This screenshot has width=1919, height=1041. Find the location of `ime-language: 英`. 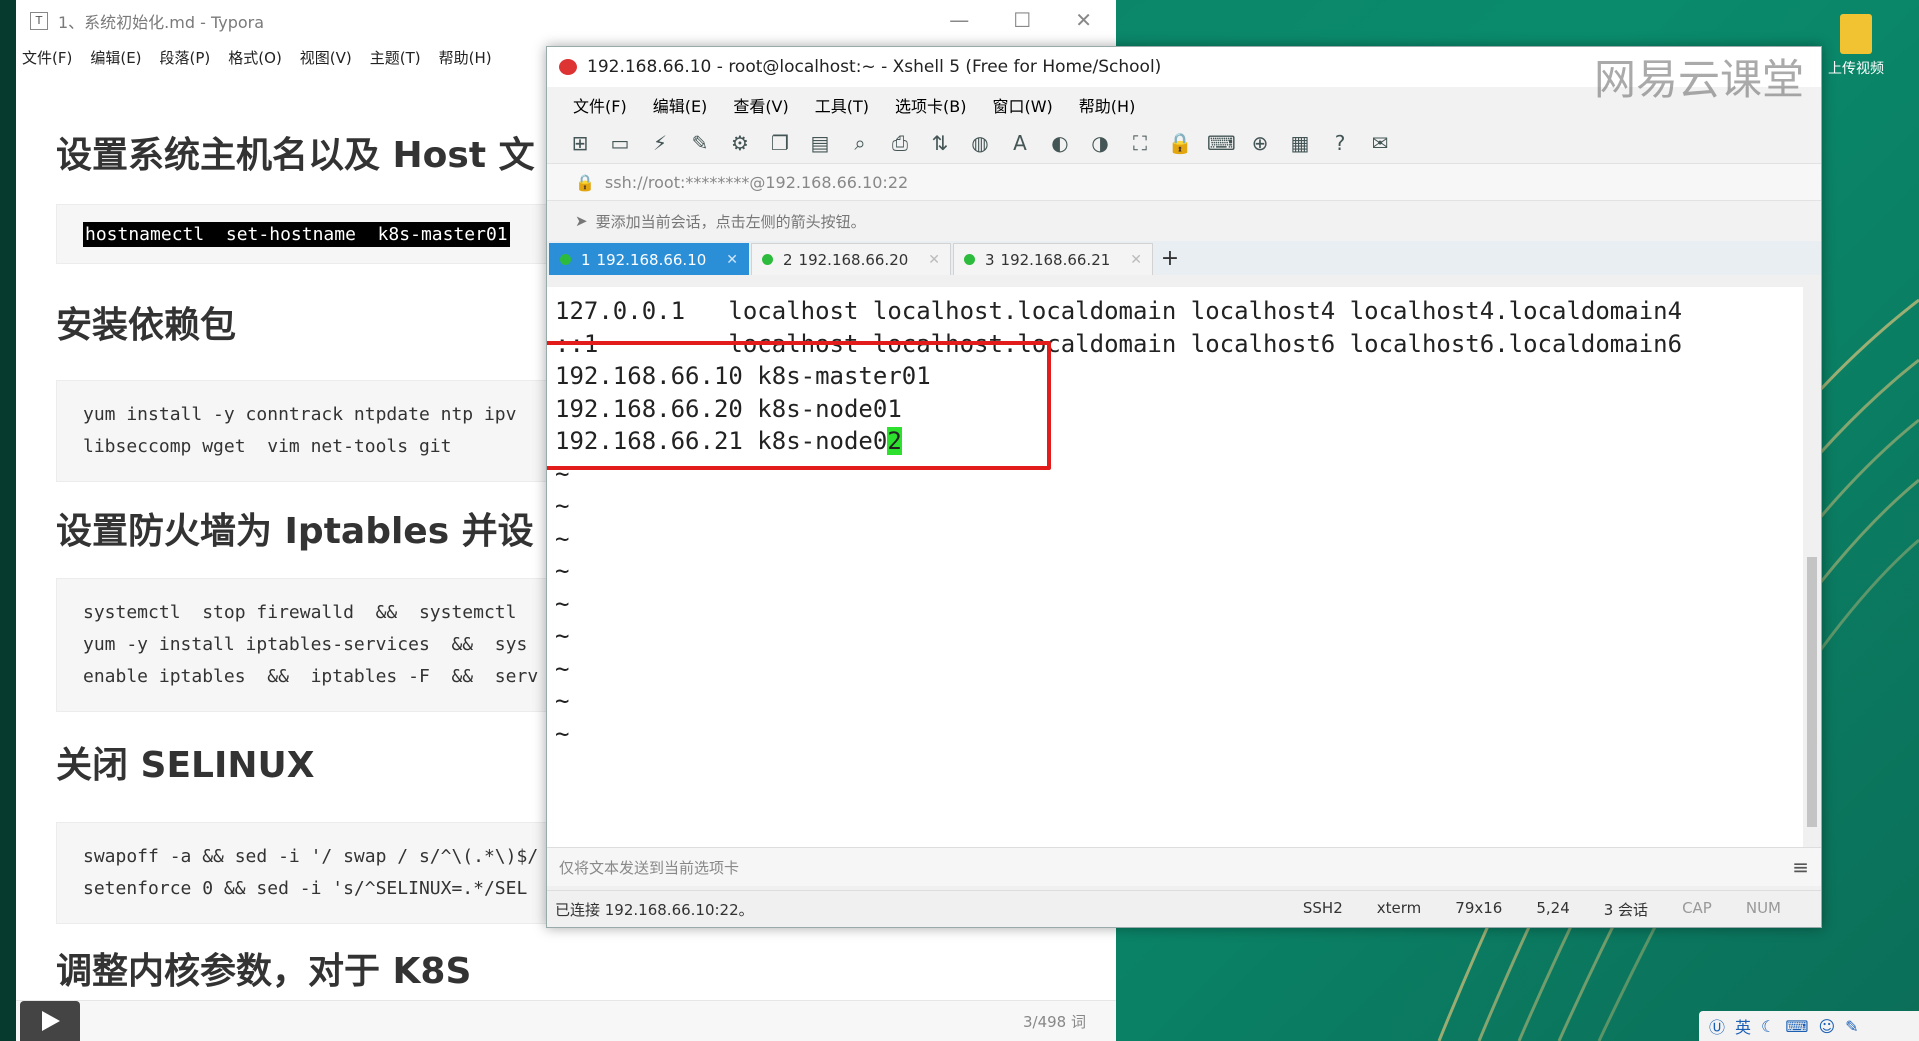

ime-language: 英 is located at coordinates (1743, 1026).